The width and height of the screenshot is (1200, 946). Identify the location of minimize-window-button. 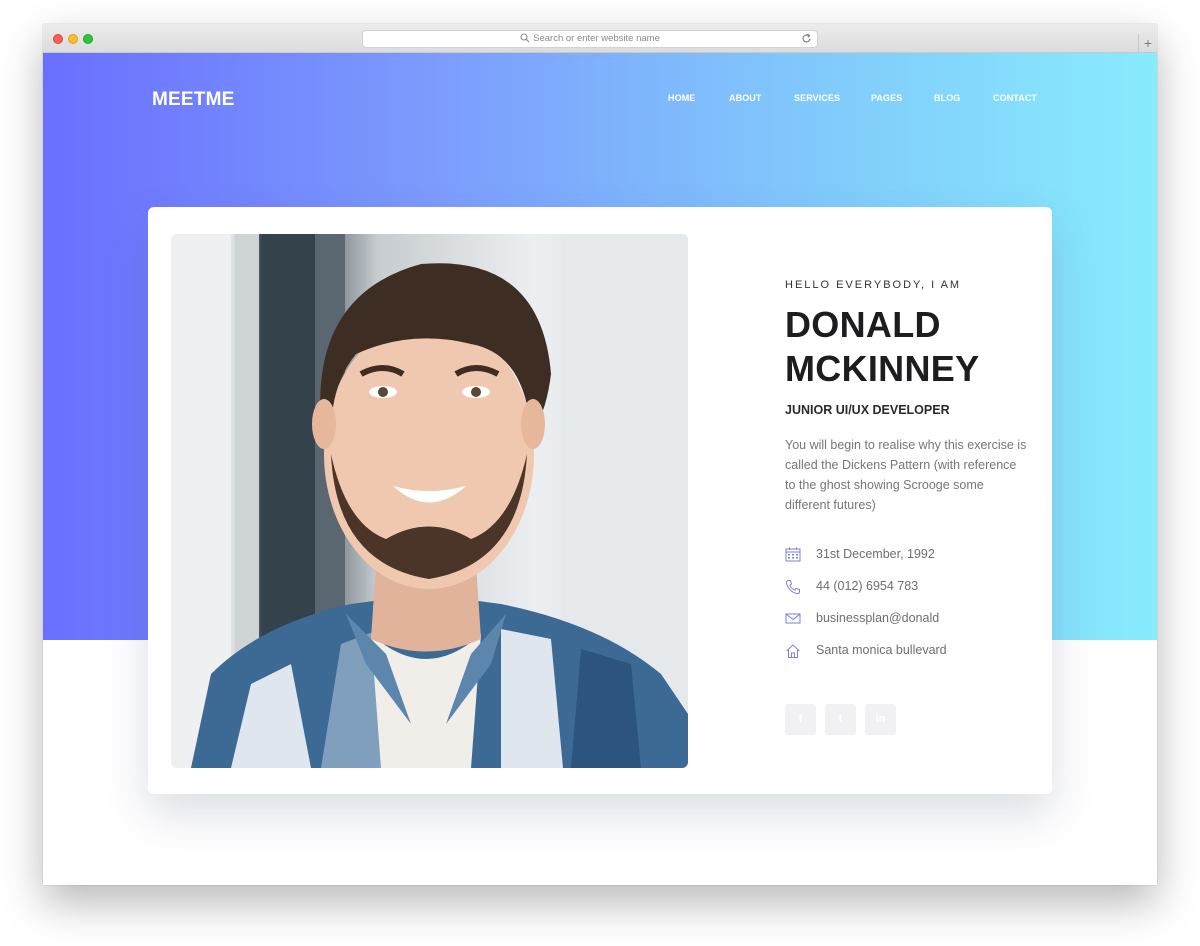
(73, 39).